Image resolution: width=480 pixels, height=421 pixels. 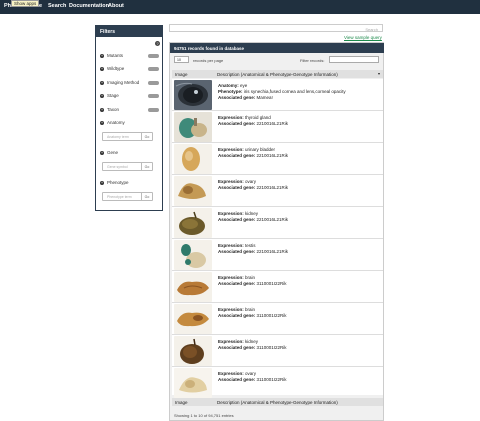 I want to click on per-page-select: 10, so click(x=181, y=59).